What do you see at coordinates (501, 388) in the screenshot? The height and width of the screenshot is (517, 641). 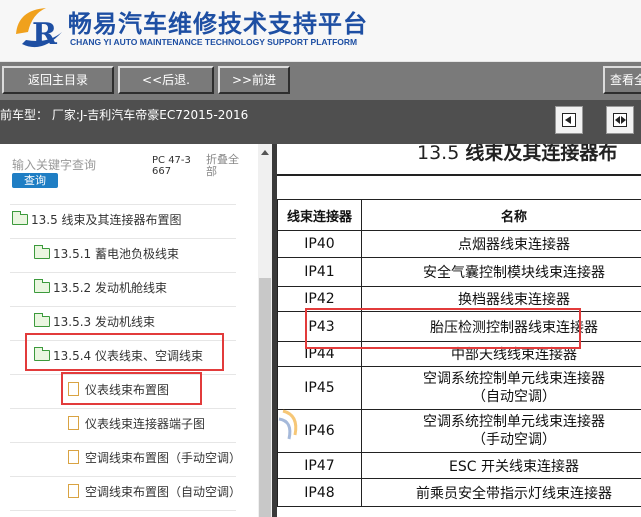 I see `connector-name: 空调系统控制单元线束连接器 （自动空调）` at bounding box center [501, 388].